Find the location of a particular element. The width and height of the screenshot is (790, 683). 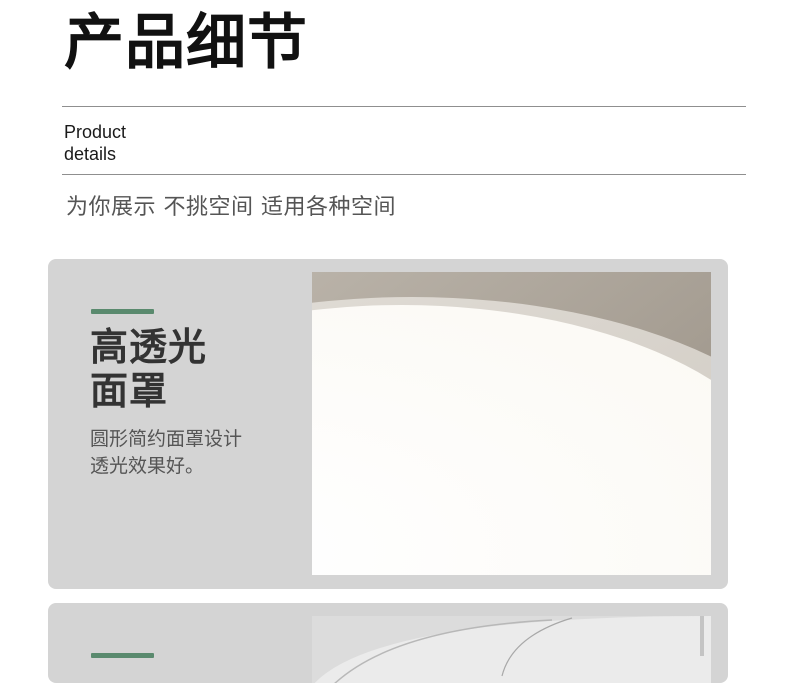

feature-title: 高透光 面罩 is located at coordinates (148, 369).